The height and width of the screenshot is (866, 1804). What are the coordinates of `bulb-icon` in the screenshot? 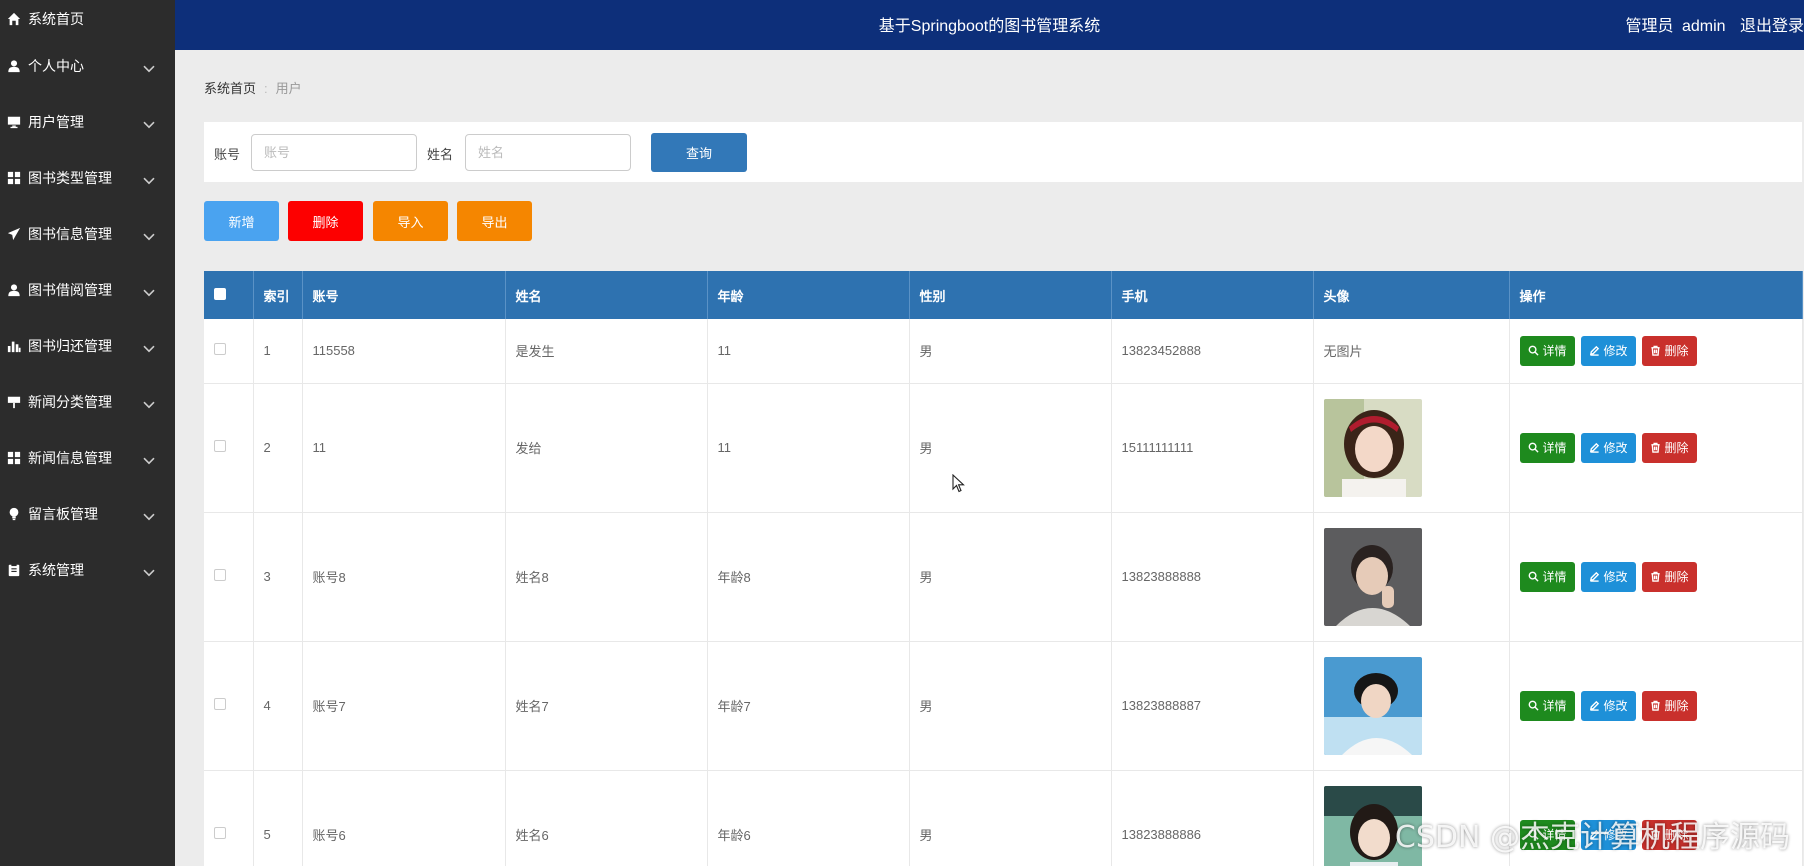 It's located at (14, 514).